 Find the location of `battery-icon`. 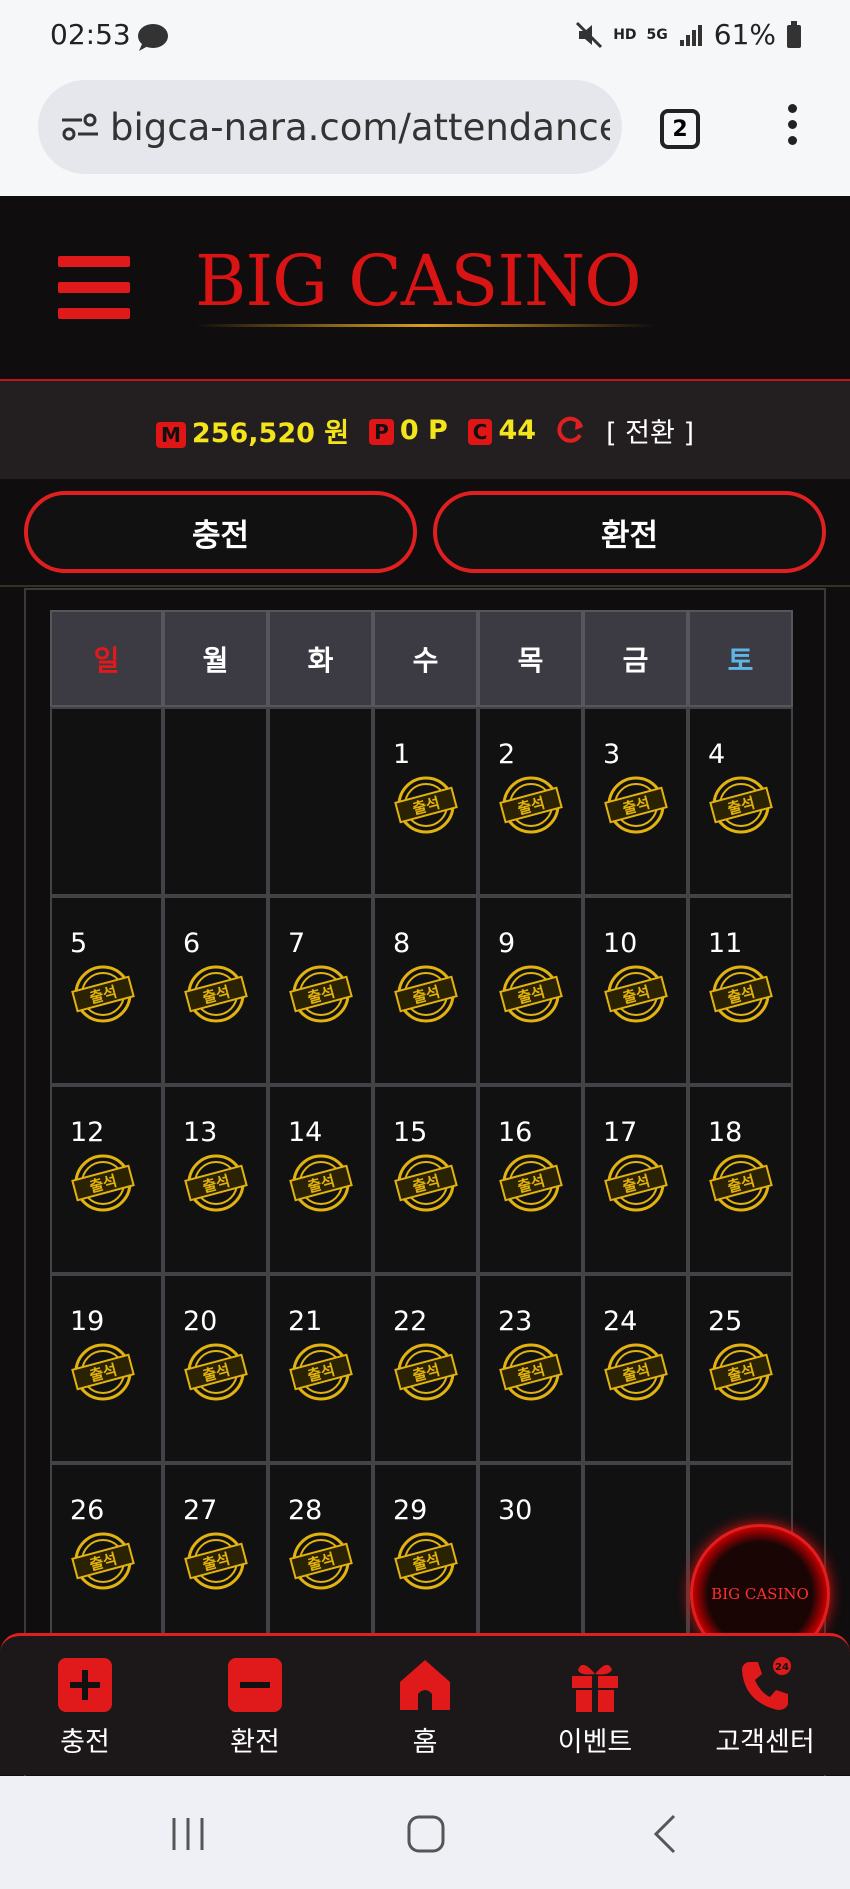

battery-icon is located at coordinates (794, 34).